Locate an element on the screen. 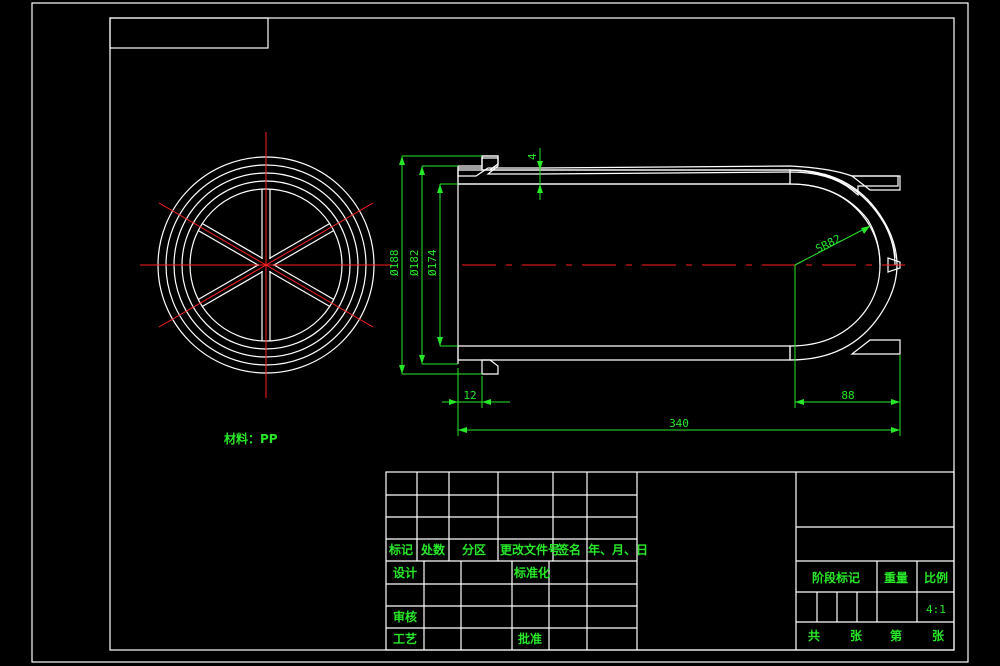  tb-sheet: 张 is located at coordinates (856, 635).